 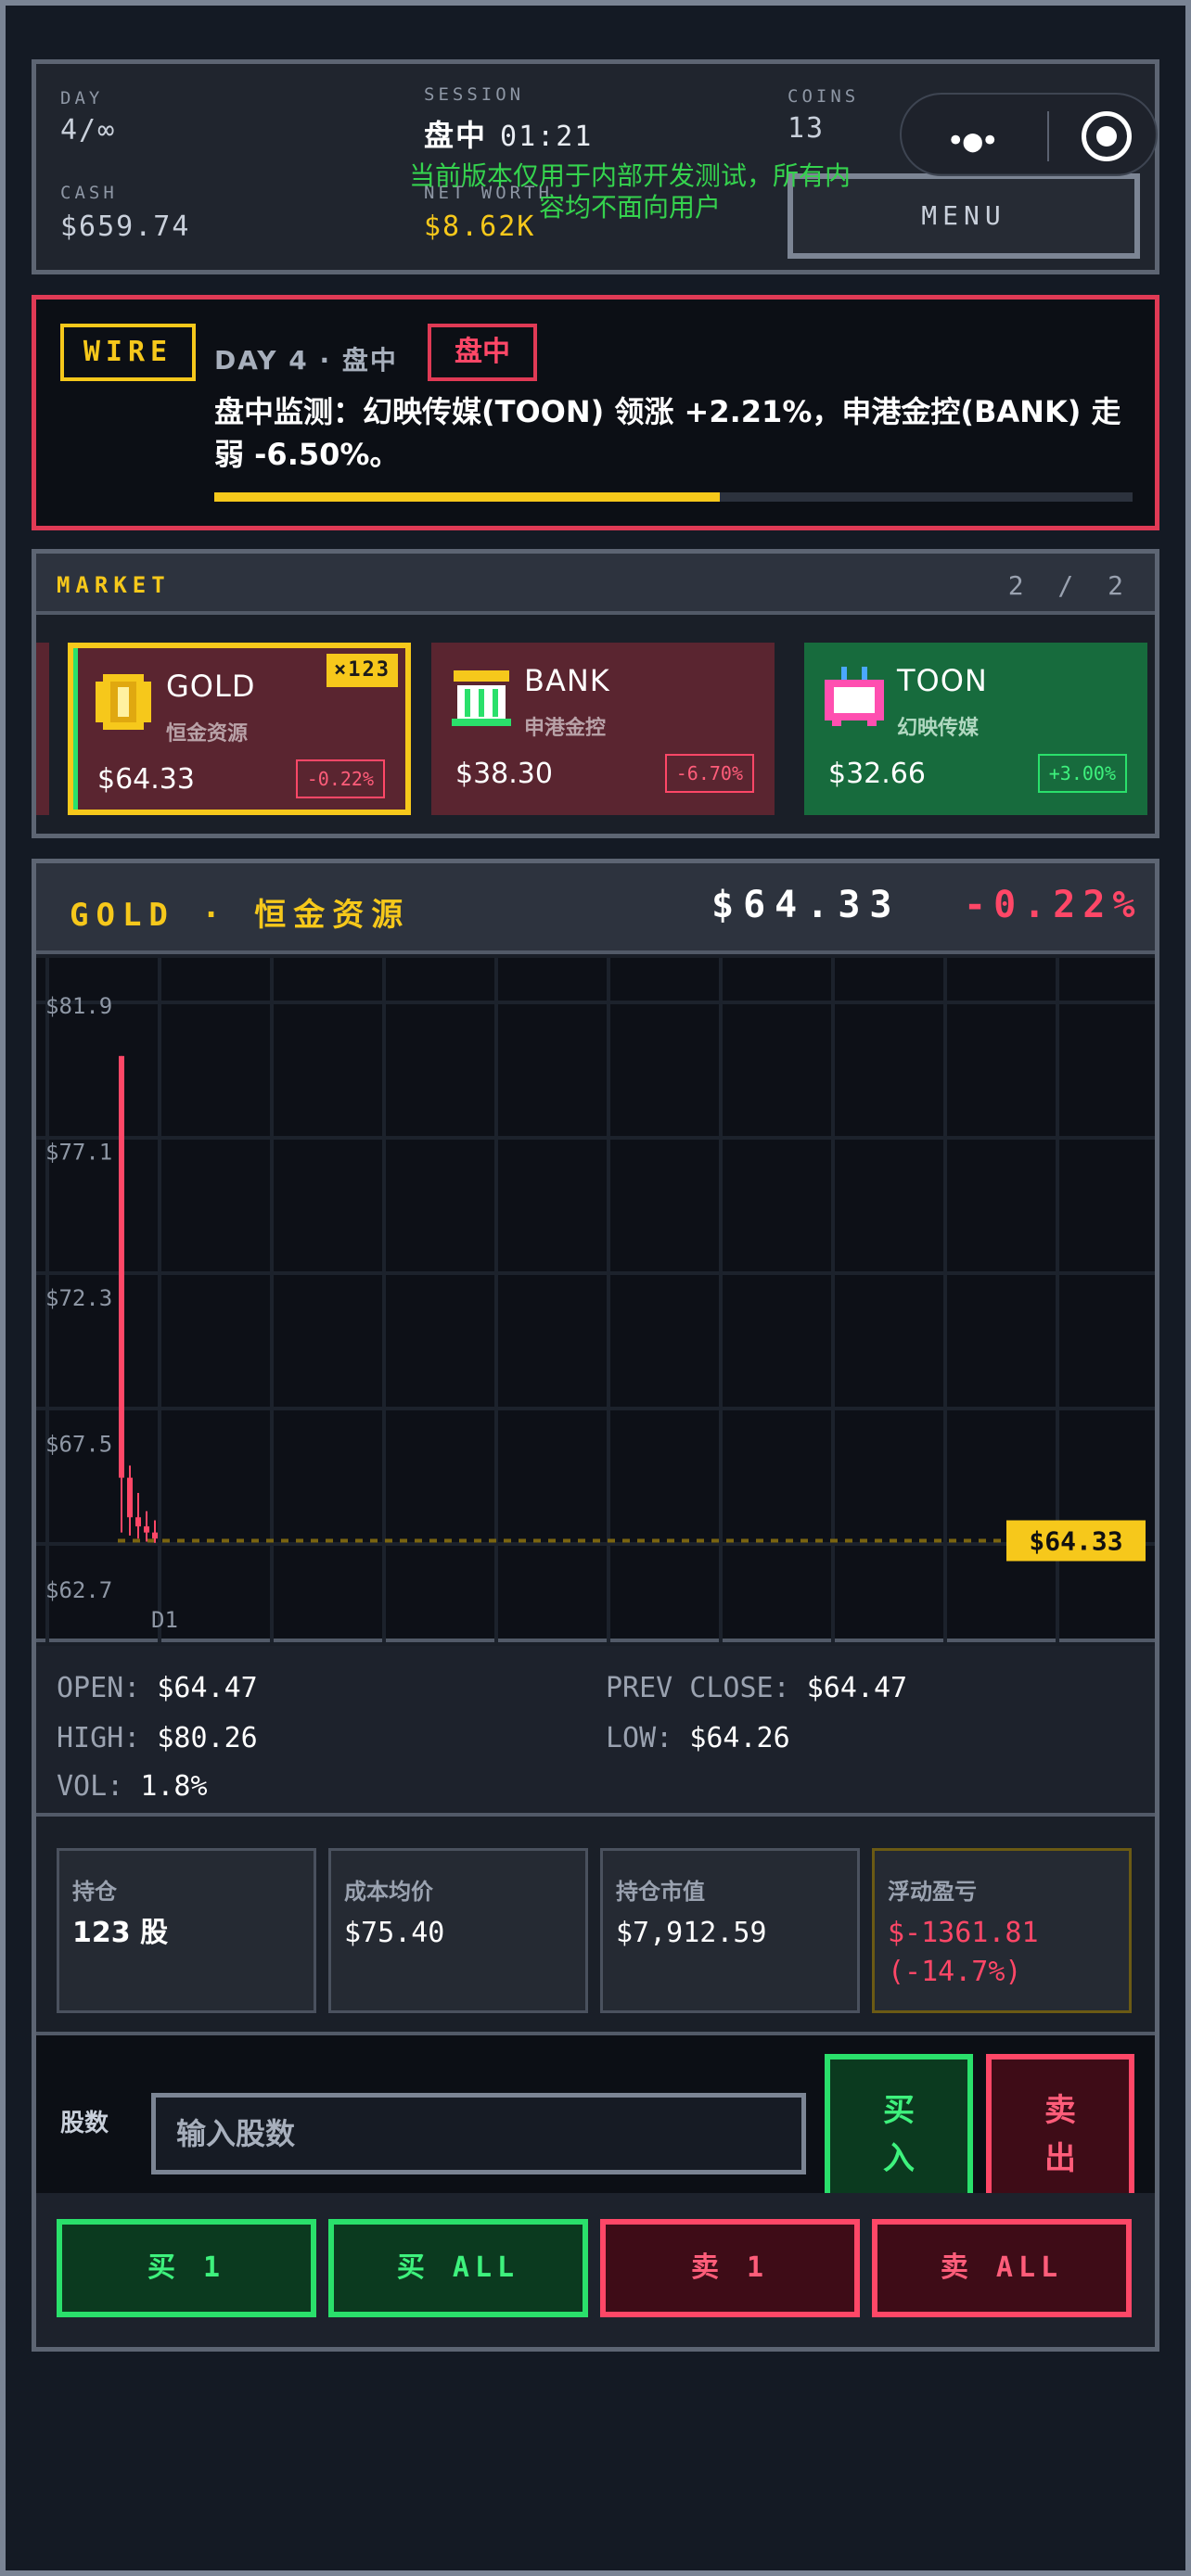 What do you see at coordinates (1029, 134) in the screenshot?
I see `mini-program-capsule: •●•` at bounding box center [1029, 134].